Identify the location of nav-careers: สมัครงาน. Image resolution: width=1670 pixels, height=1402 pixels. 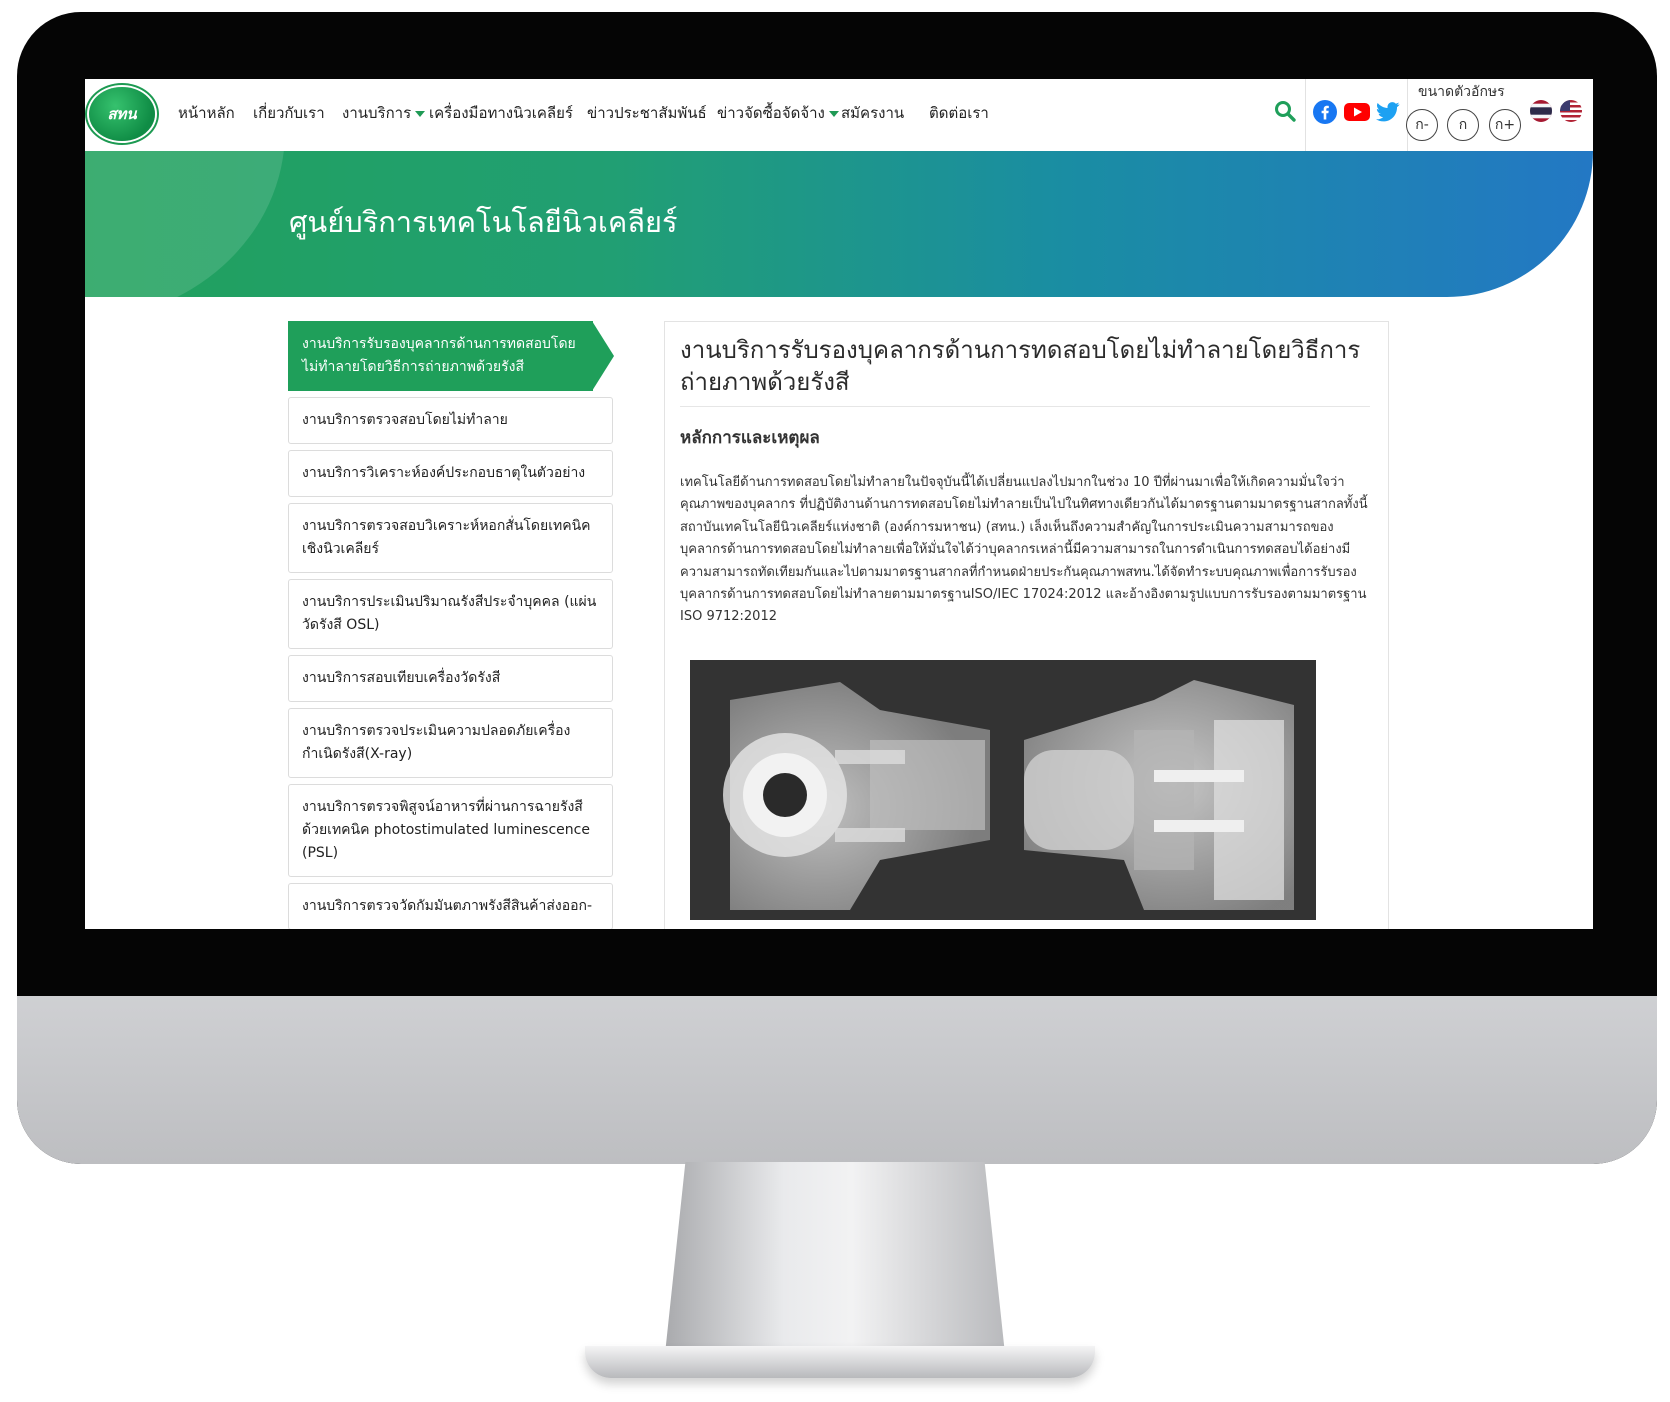
(872, 113).